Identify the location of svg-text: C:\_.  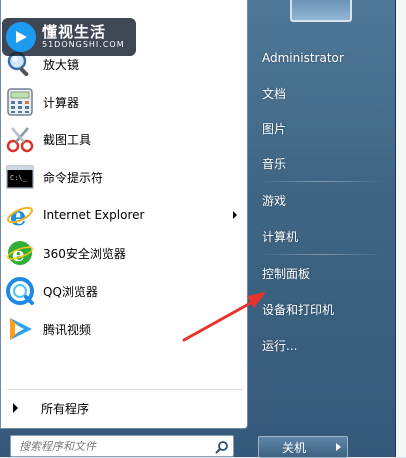
(19, 178).